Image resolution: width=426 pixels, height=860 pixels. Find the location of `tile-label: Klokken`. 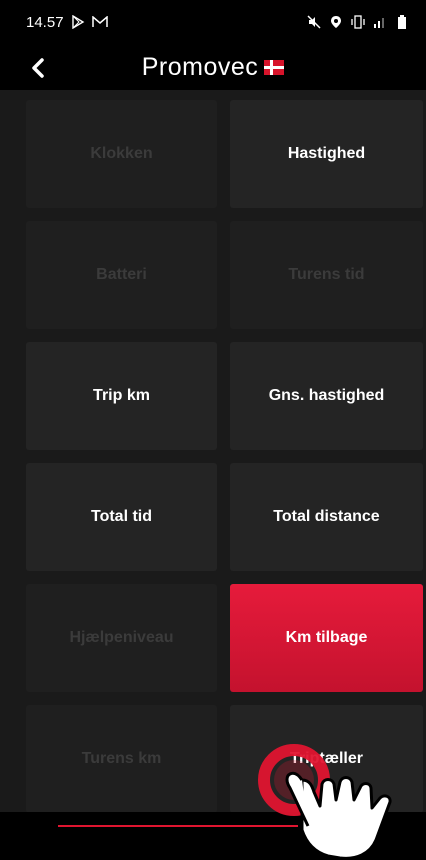

tile-label: Klokken is located at coordinates (121, 153).